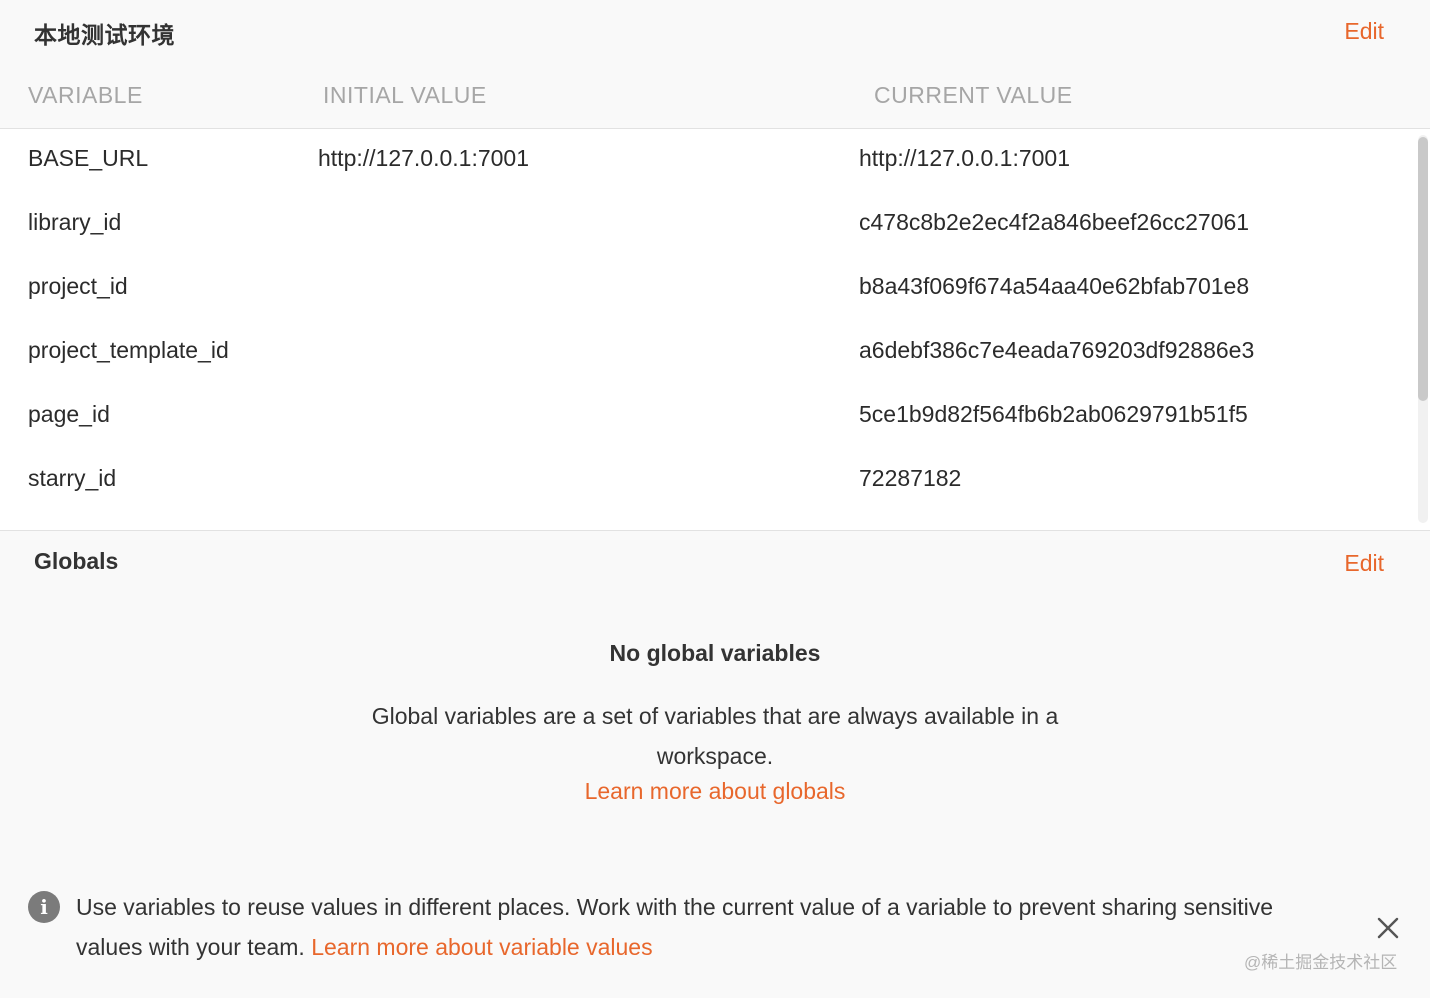  Describe the element at coordinates (78, 286) in the screenshot. I see `variable-name: project_id` at that location.